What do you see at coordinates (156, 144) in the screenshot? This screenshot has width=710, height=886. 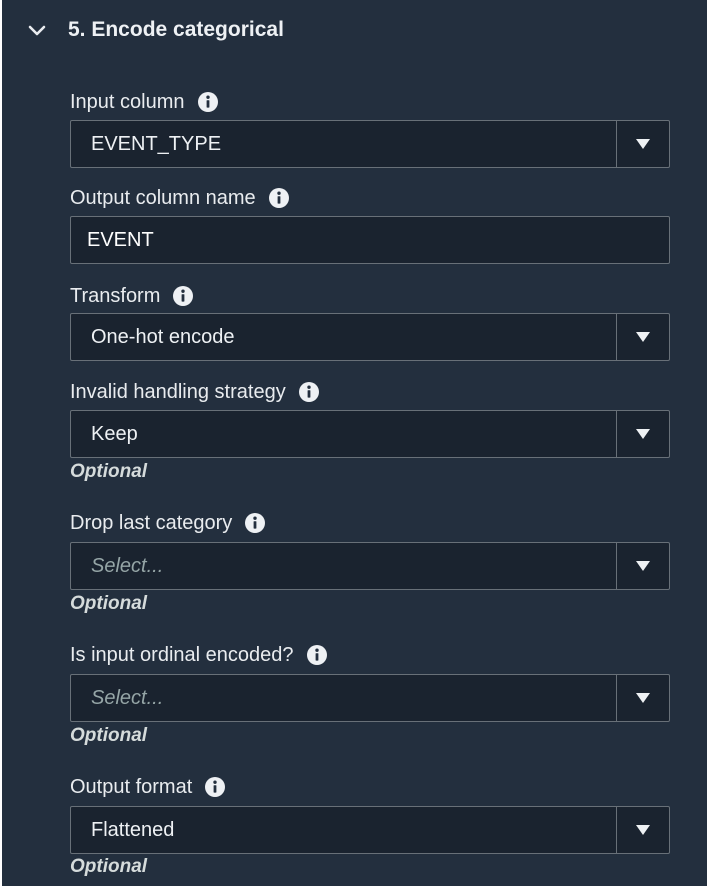 I see `input-column-value: EVENT_TYPE` at bounding box center [156, 144].